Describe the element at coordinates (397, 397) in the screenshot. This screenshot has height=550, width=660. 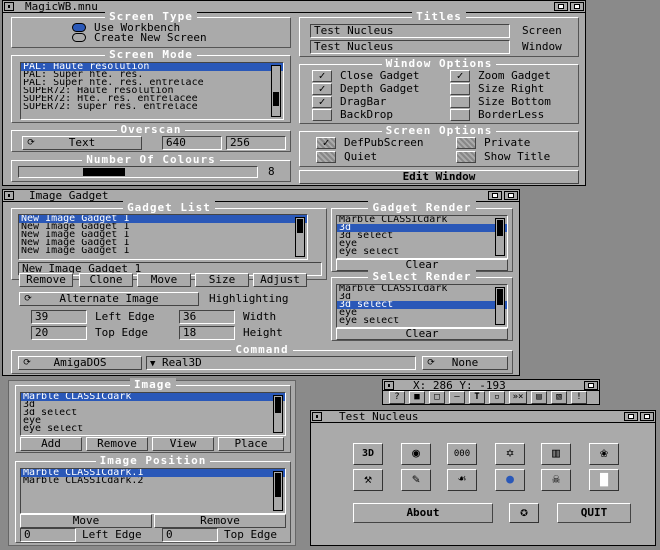
I see `help-tool-icon: ?` at that location.